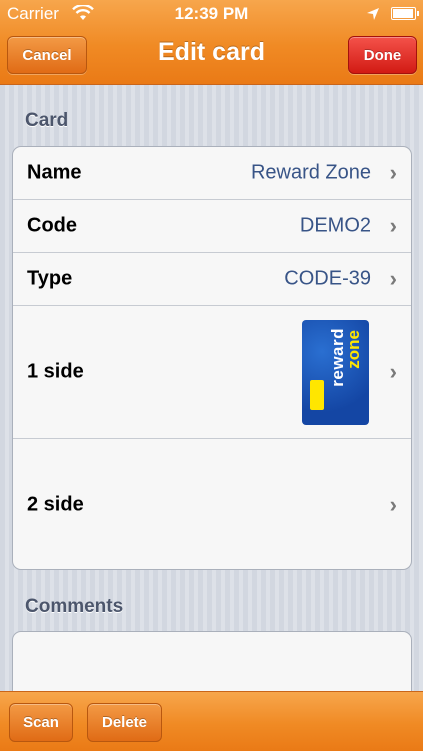  What do you see at coordinates (47, 120) in the screenshot?
I see `card-section-header: Card` at bounding box center [47, 120].